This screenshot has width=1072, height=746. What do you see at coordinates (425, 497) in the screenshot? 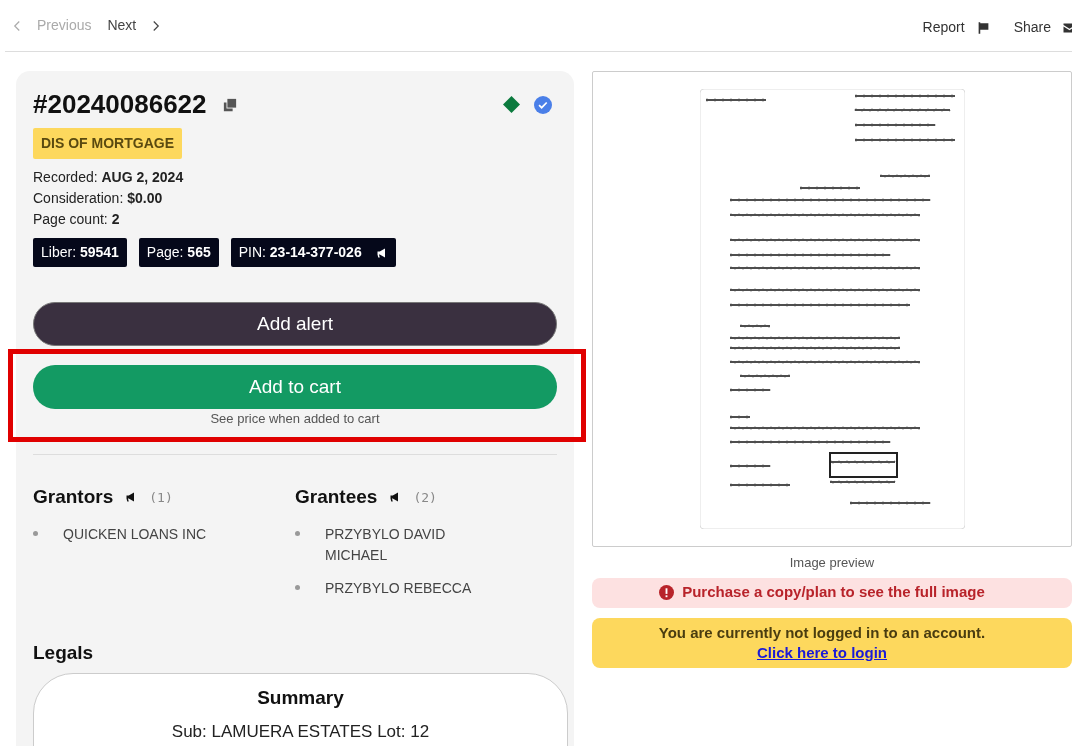
I see `party-count: (2)` at bounding box center [425, 497].